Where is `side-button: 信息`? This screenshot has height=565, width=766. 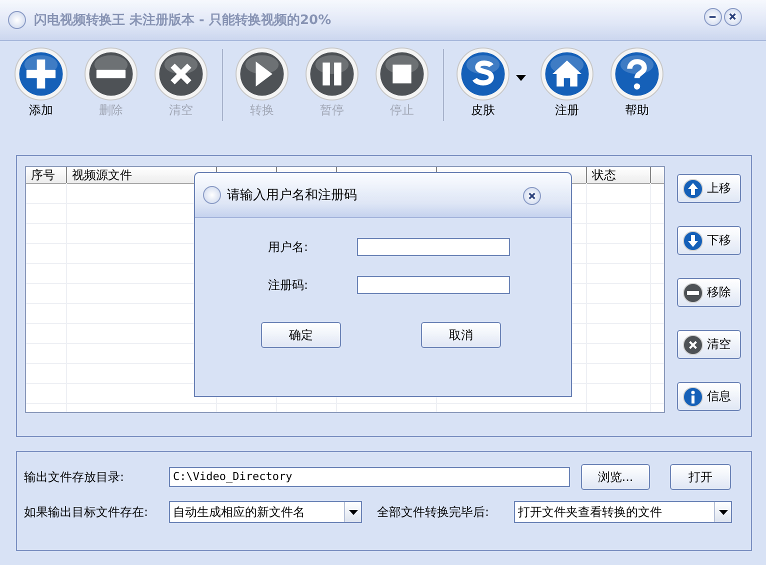 side-button: 信息 is located at coordinates (709, 396).